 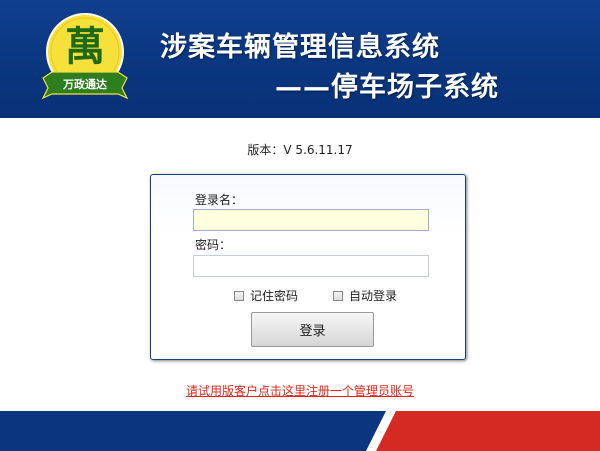 What do you see at coordinates (311, 266) in the screenshot?
I see `password-input` at bounding box center [311, 266].